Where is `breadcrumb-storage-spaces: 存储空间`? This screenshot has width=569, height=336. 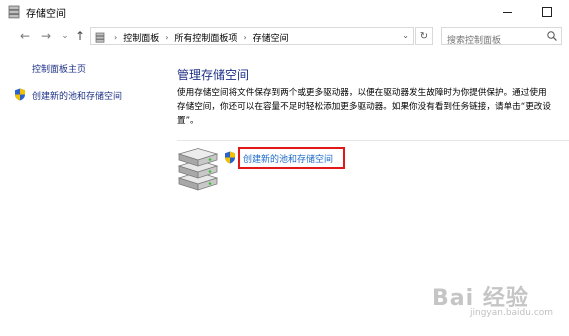 breadcrumb-storage-spaces: 存储空间 is located at coordinates (271, 37).